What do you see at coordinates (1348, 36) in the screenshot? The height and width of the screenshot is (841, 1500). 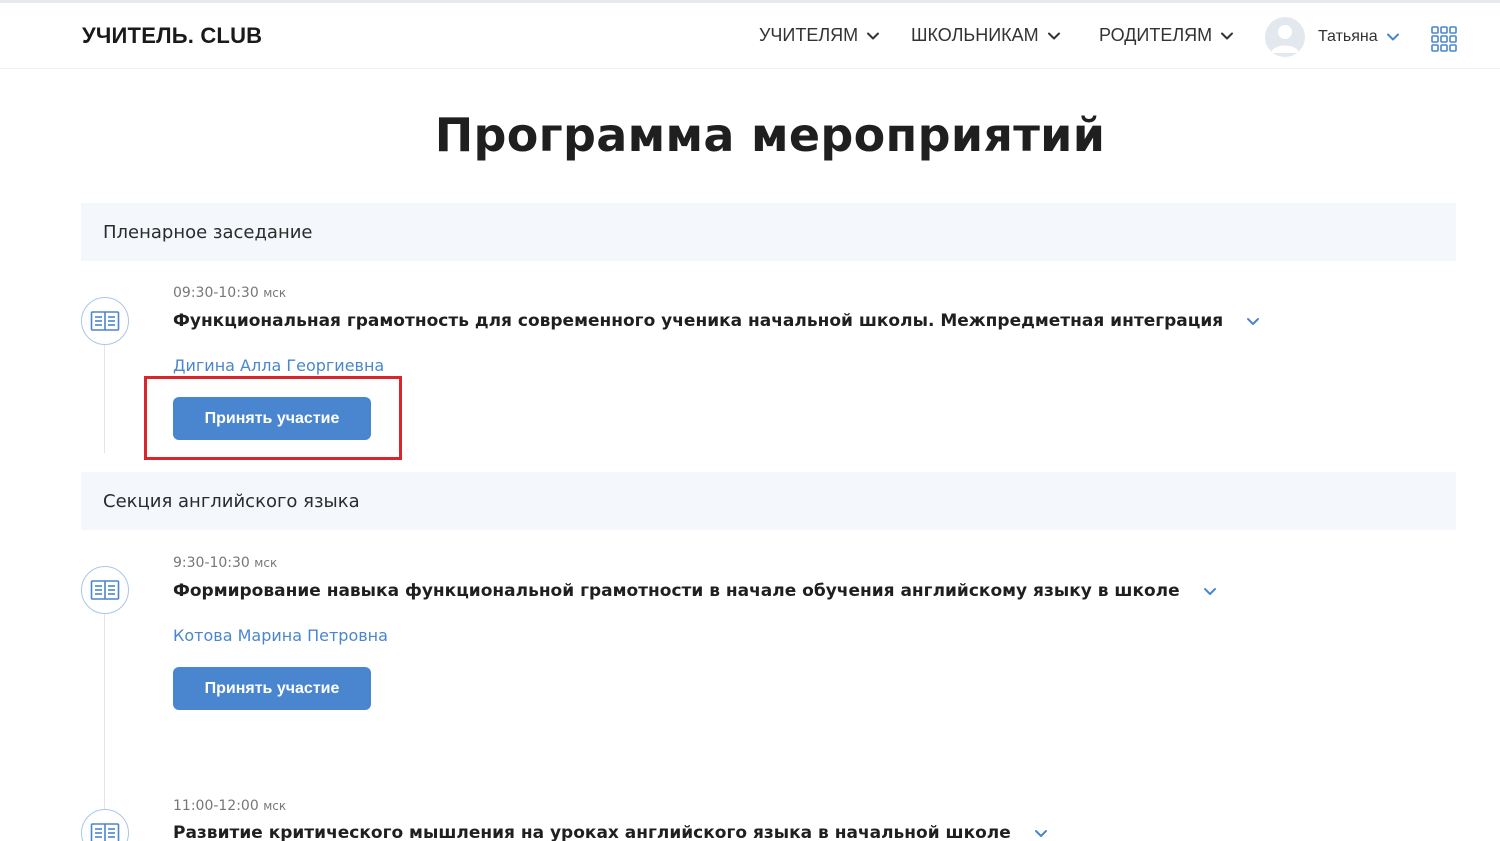 I see `user-name: Татьяна` at bounding box center [1348, 36].